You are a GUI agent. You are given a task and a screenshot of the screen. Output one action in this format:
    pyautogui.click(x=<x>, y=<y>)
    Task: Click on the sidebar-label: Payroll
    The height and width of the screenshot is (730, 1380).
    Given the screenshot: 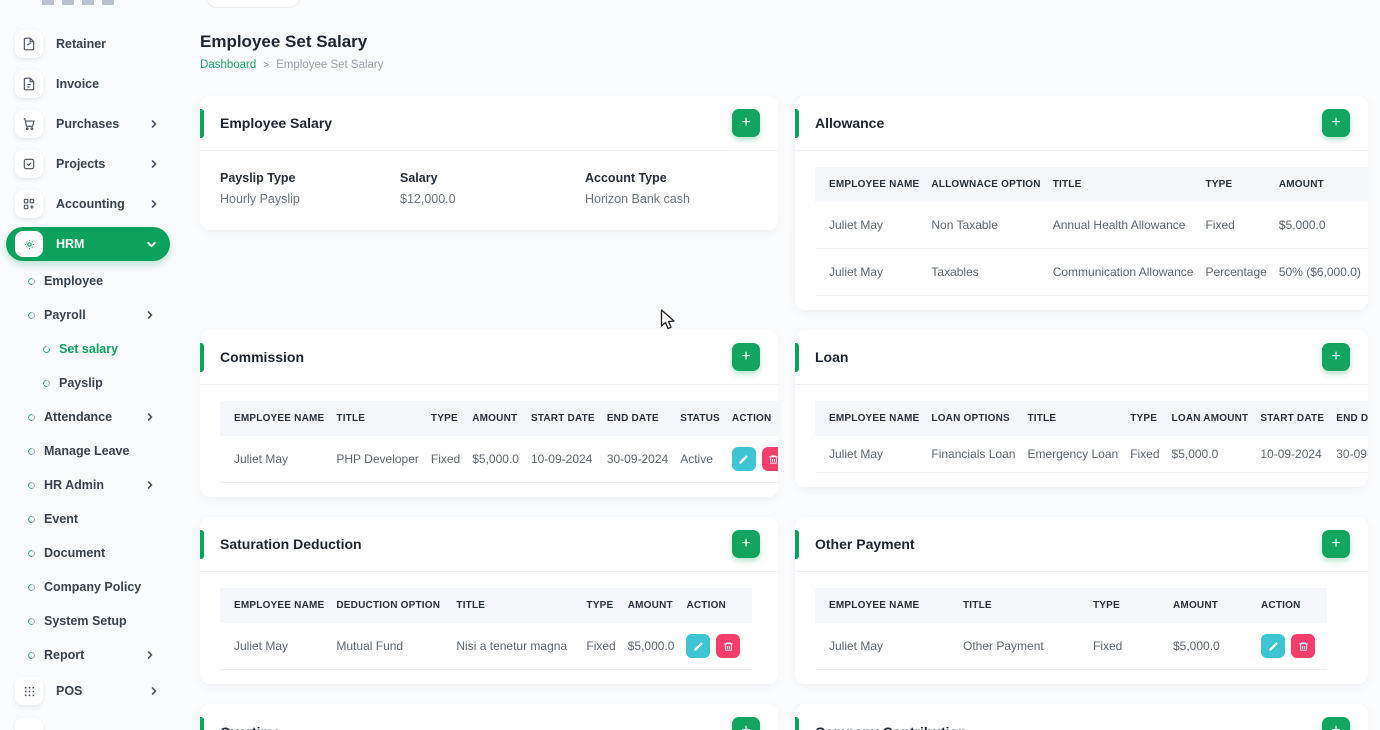 What is the action you would take?
    pyautogui.click(x=65, y=315)
    